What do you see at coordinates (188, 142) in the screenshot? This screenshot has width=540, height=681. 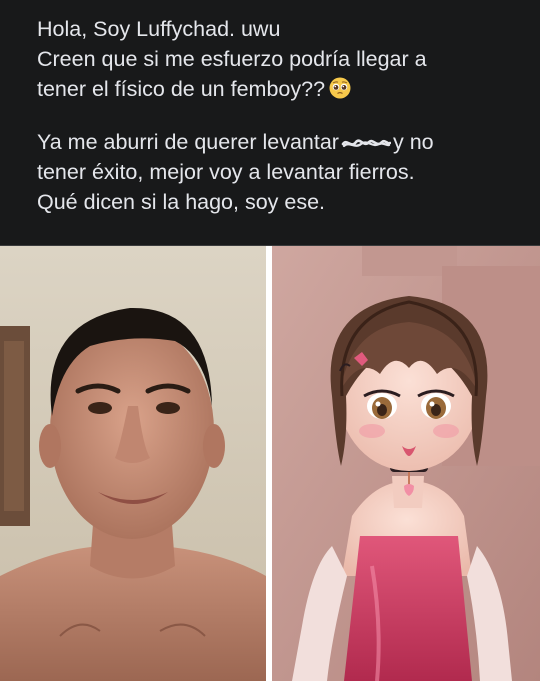 I see `post-line-text: Ya me aburri de querer levantar` at bounding box center [188, 142].